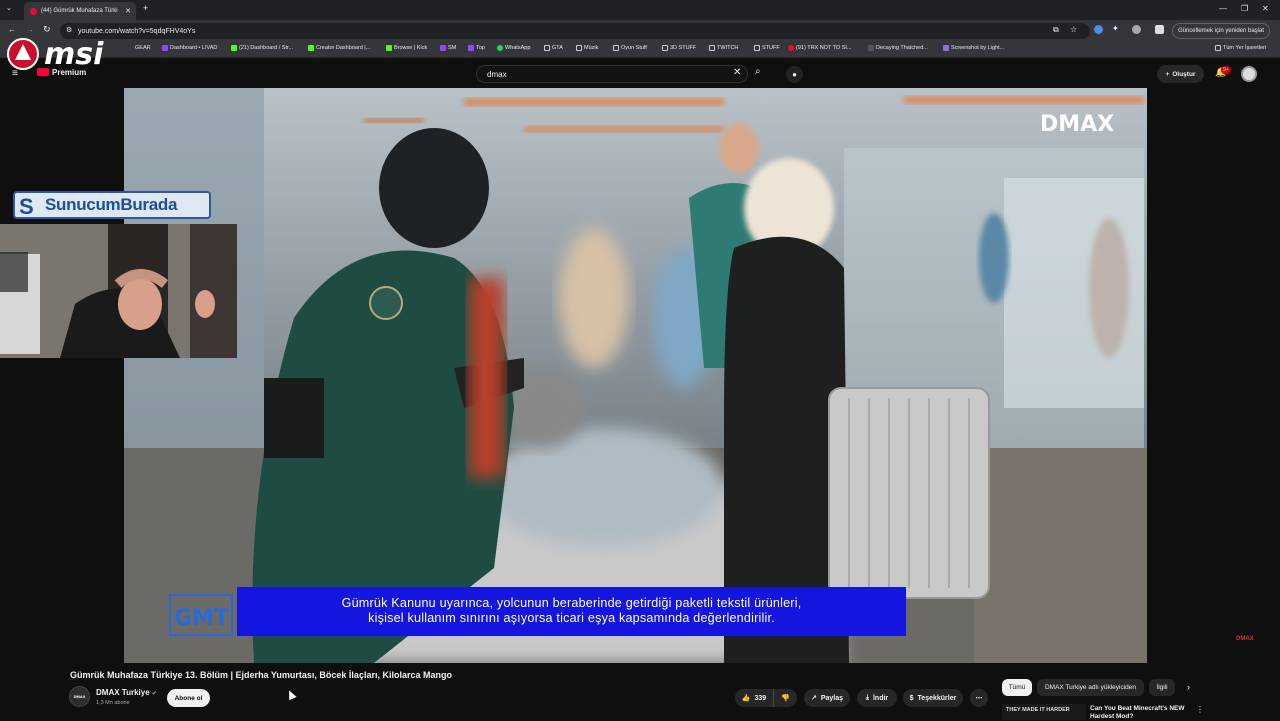 Image resolution: width=1280 pixels, height=721 pixels. What do you see at coordinates (154, 694) in the screenshot?
I see `verified-icon: ✔` at bounding box center [154, 694].